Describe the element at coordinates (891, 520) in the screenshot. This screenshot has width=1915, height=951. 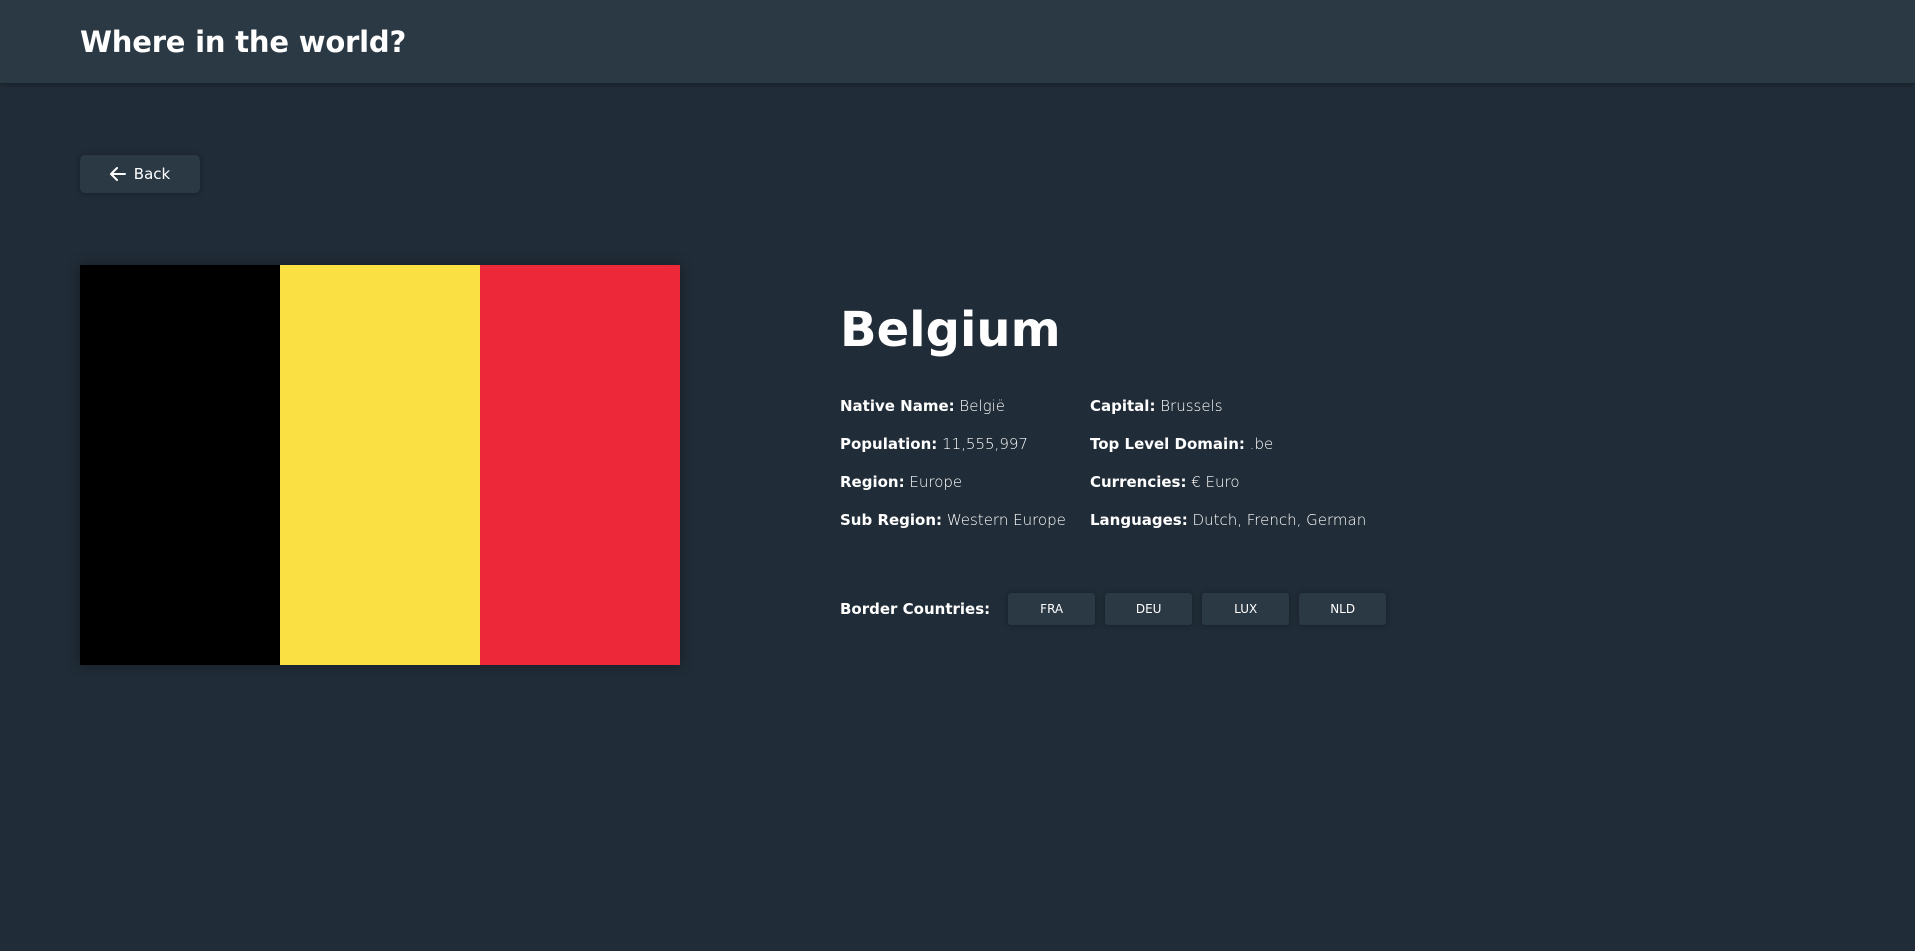
I see `detail-label: Sub Region:` at that location.